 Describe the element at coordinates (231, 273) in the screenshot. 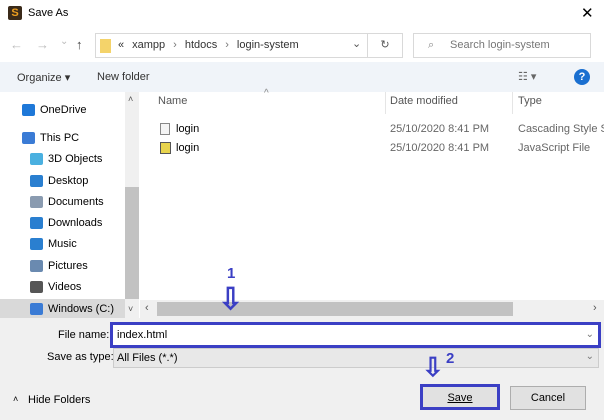

I see `step-1-annotation: 1` at that location.